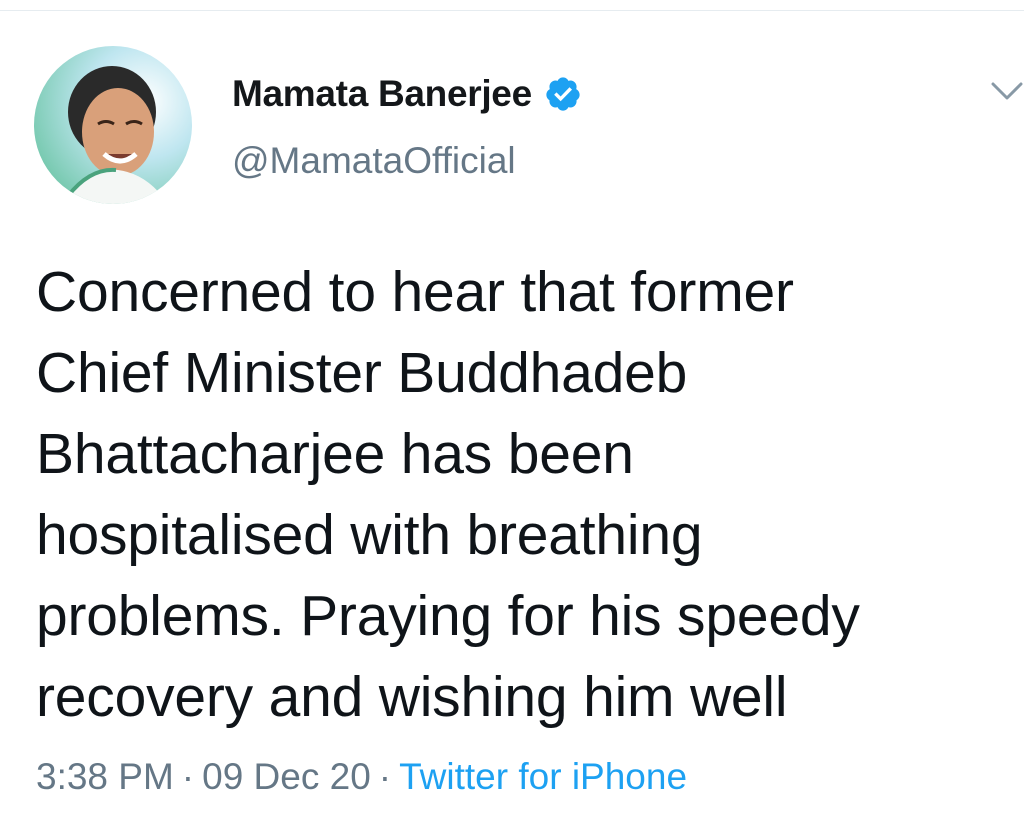 This screenshot has width=1024, height=833. I want to click on avatar-image, so click(113, 125).